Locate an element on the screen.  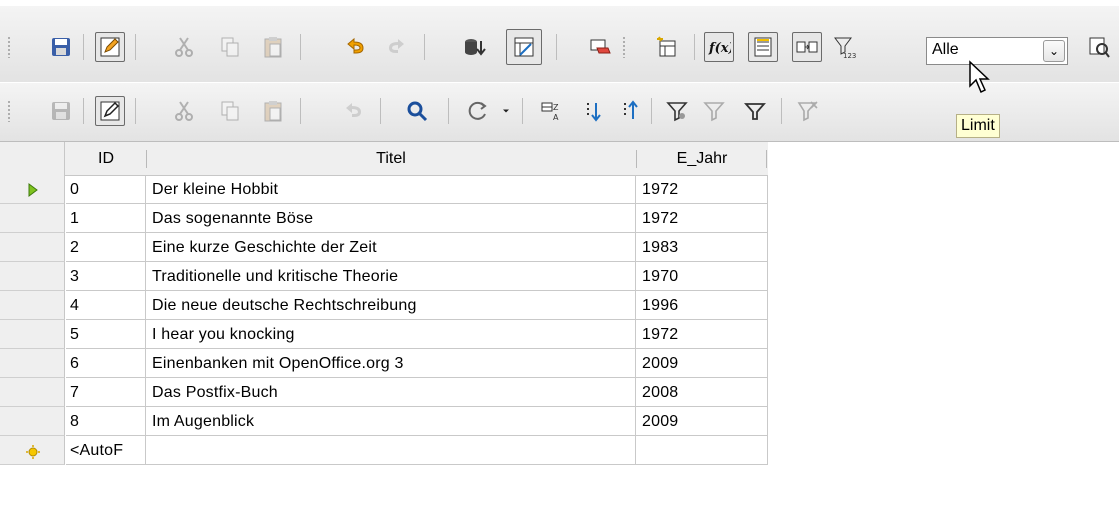
refresh-dropdown-icon is located at coordinates (506, 111).